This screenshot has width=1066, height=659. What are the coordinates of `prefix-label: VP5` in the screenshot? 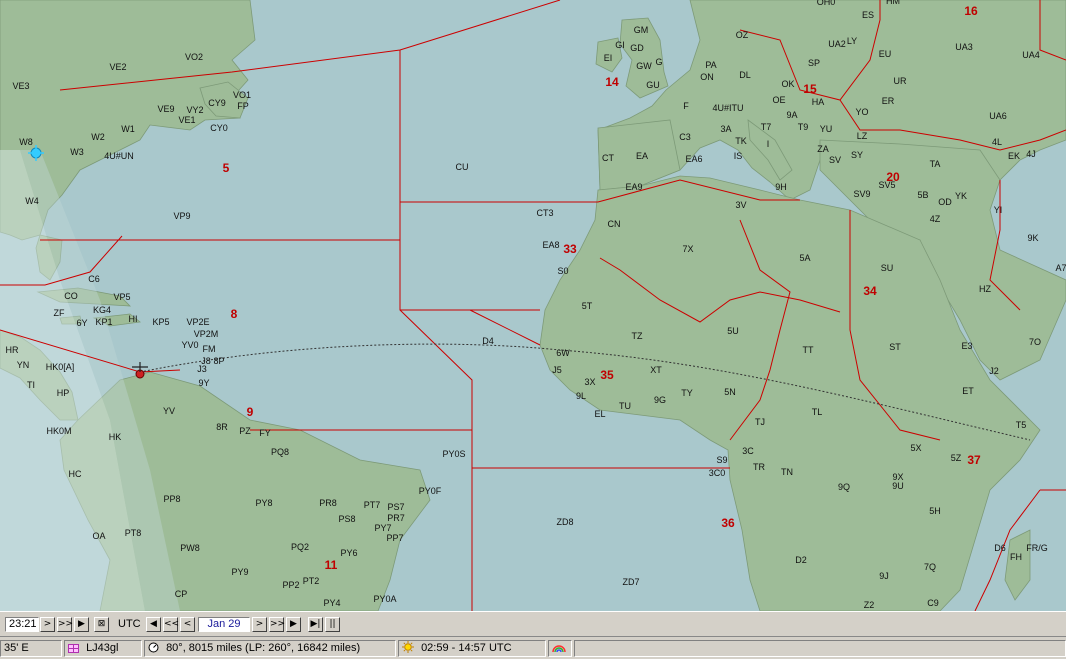 It's located at (121, 297).